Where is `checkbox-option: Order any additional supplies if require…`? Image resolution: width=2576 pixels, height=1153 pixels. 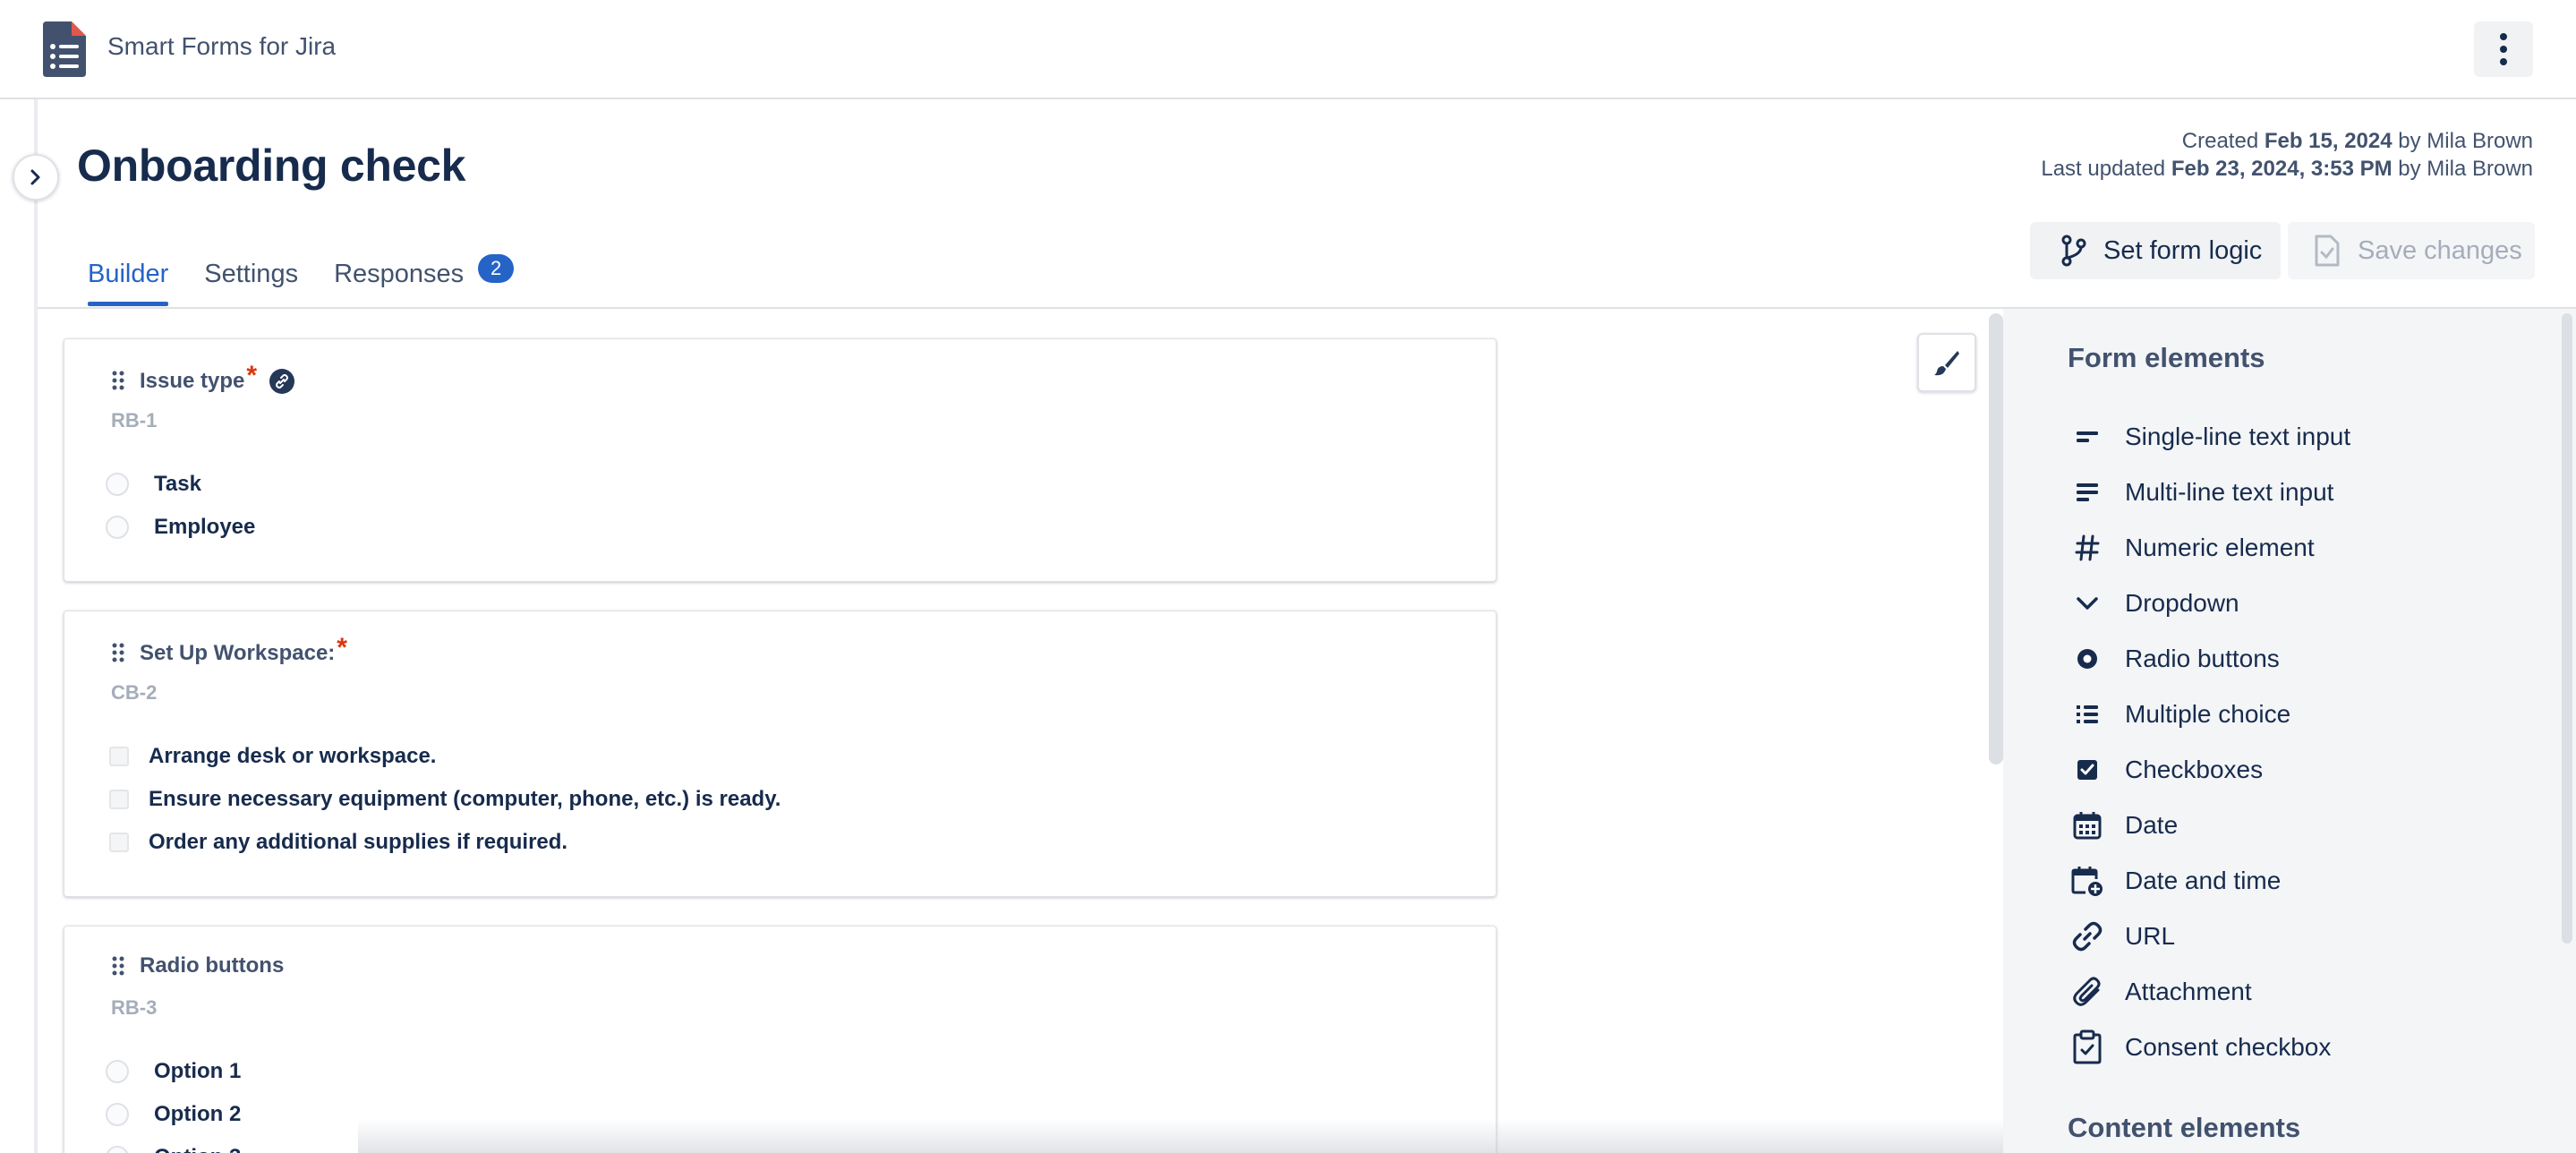
checkbox-option: Order any additional supplies if require… is located at coordinates (315, 842).